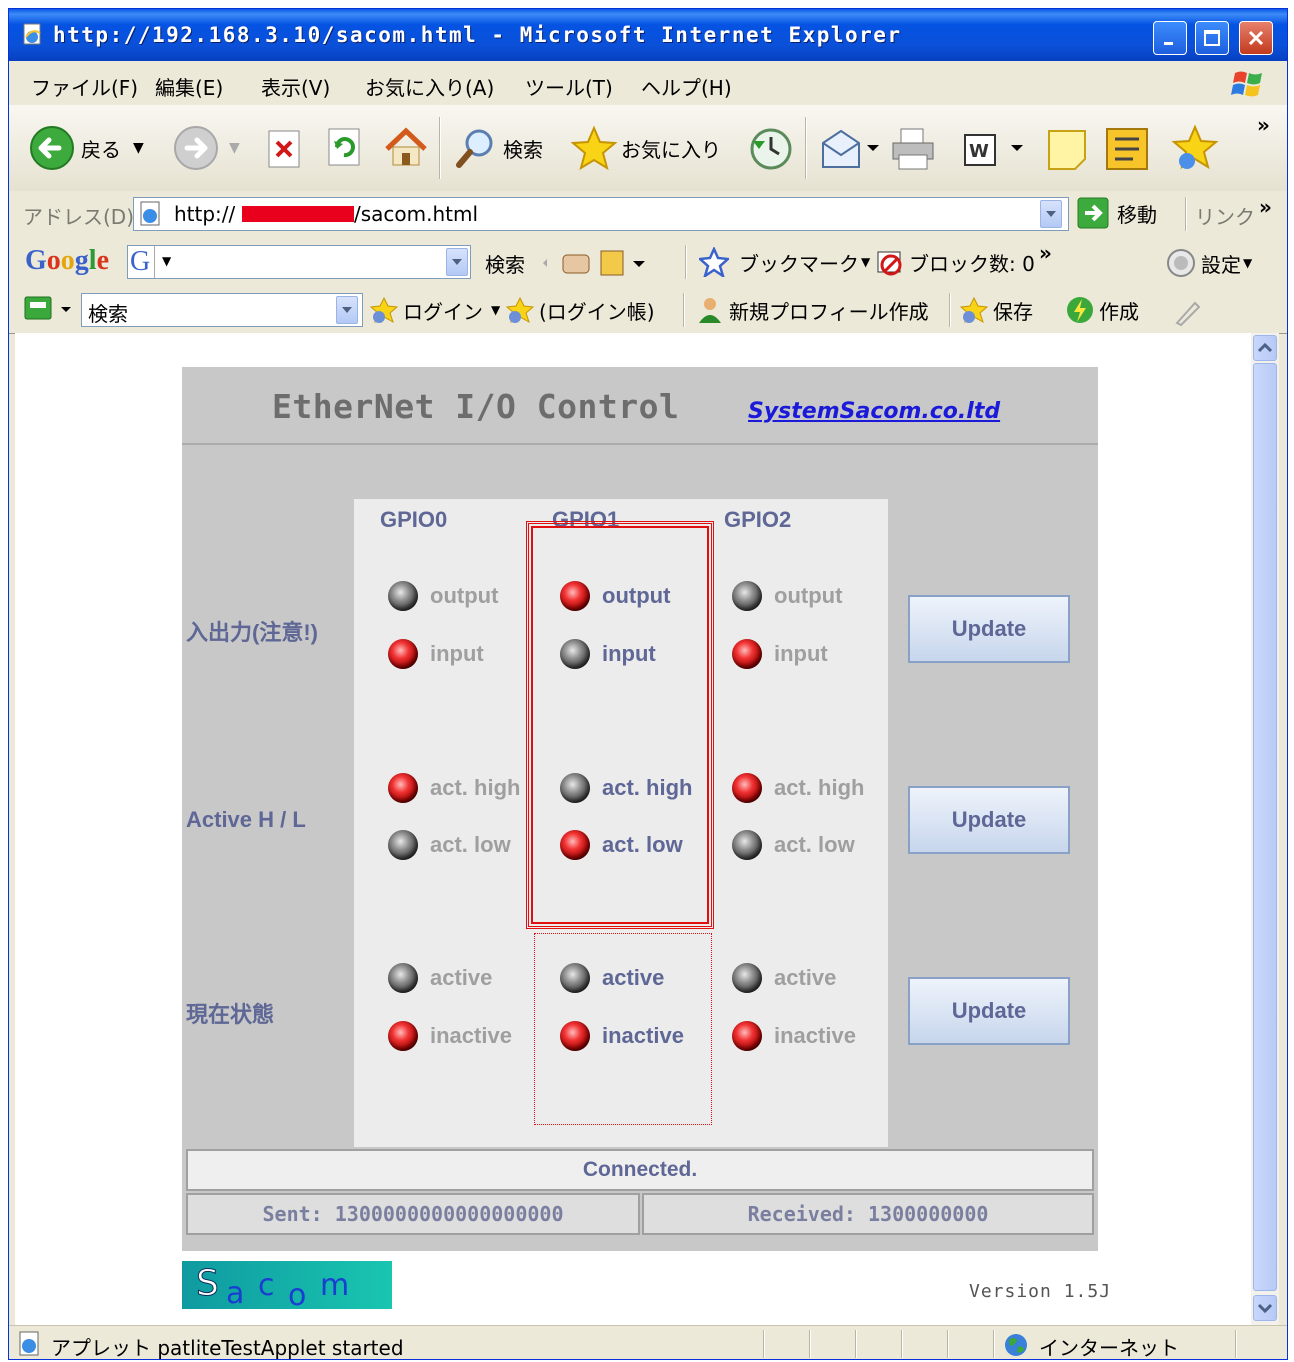 The width and height of the screenshot is (1294, 1362). Describe the element at coordinates (808, 595) in the screenshot. I see `radio-label: output` at that location.